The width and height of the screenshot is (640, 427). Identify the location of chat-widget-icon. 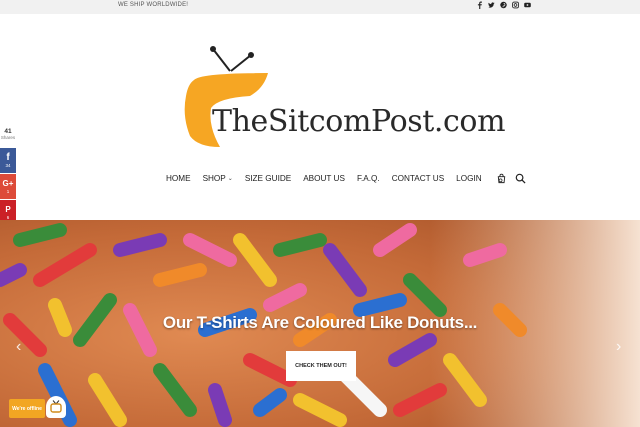
(56, 407).